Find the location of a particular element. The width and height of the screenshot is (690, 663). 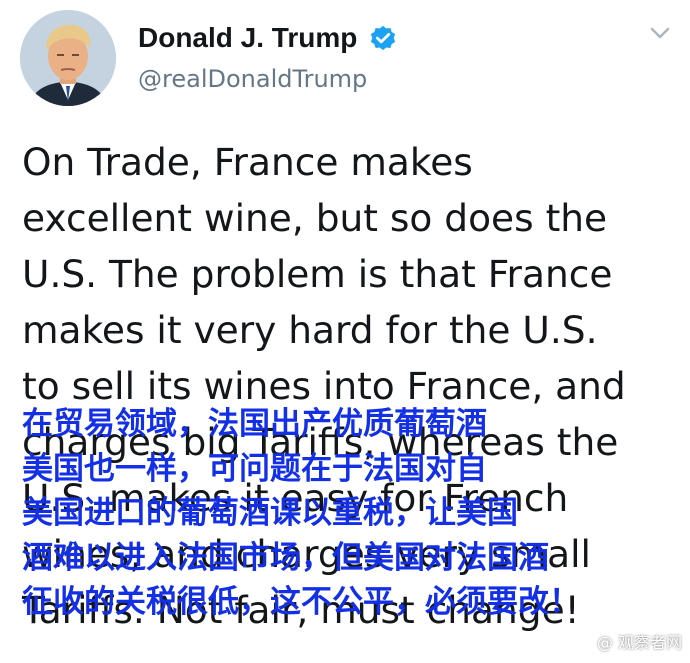

watermark: @ 观察者网 is located at coordinates (639, 642).